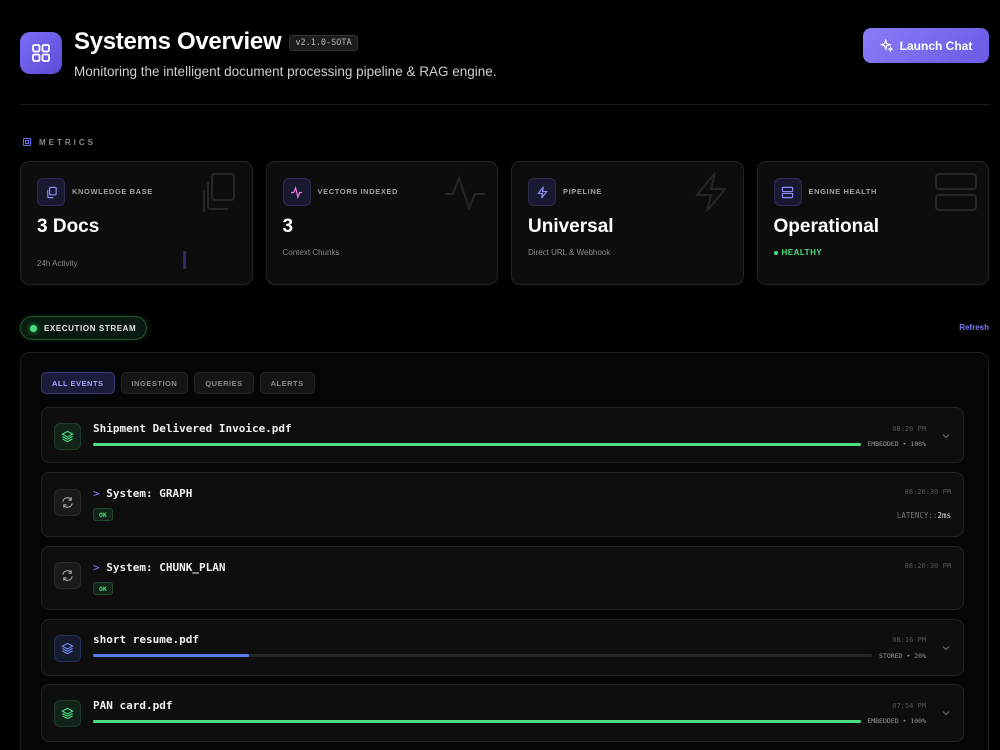 This screenshot has width=1000, height=750. I want to click on latency-readout: LATENCY::2ms, so click(923, 515).